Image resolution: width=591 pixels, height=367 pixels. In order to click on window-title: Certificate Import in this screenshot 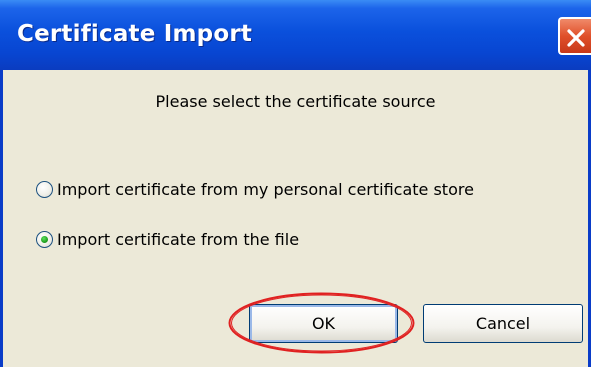, I will do `click(135, 34)`.